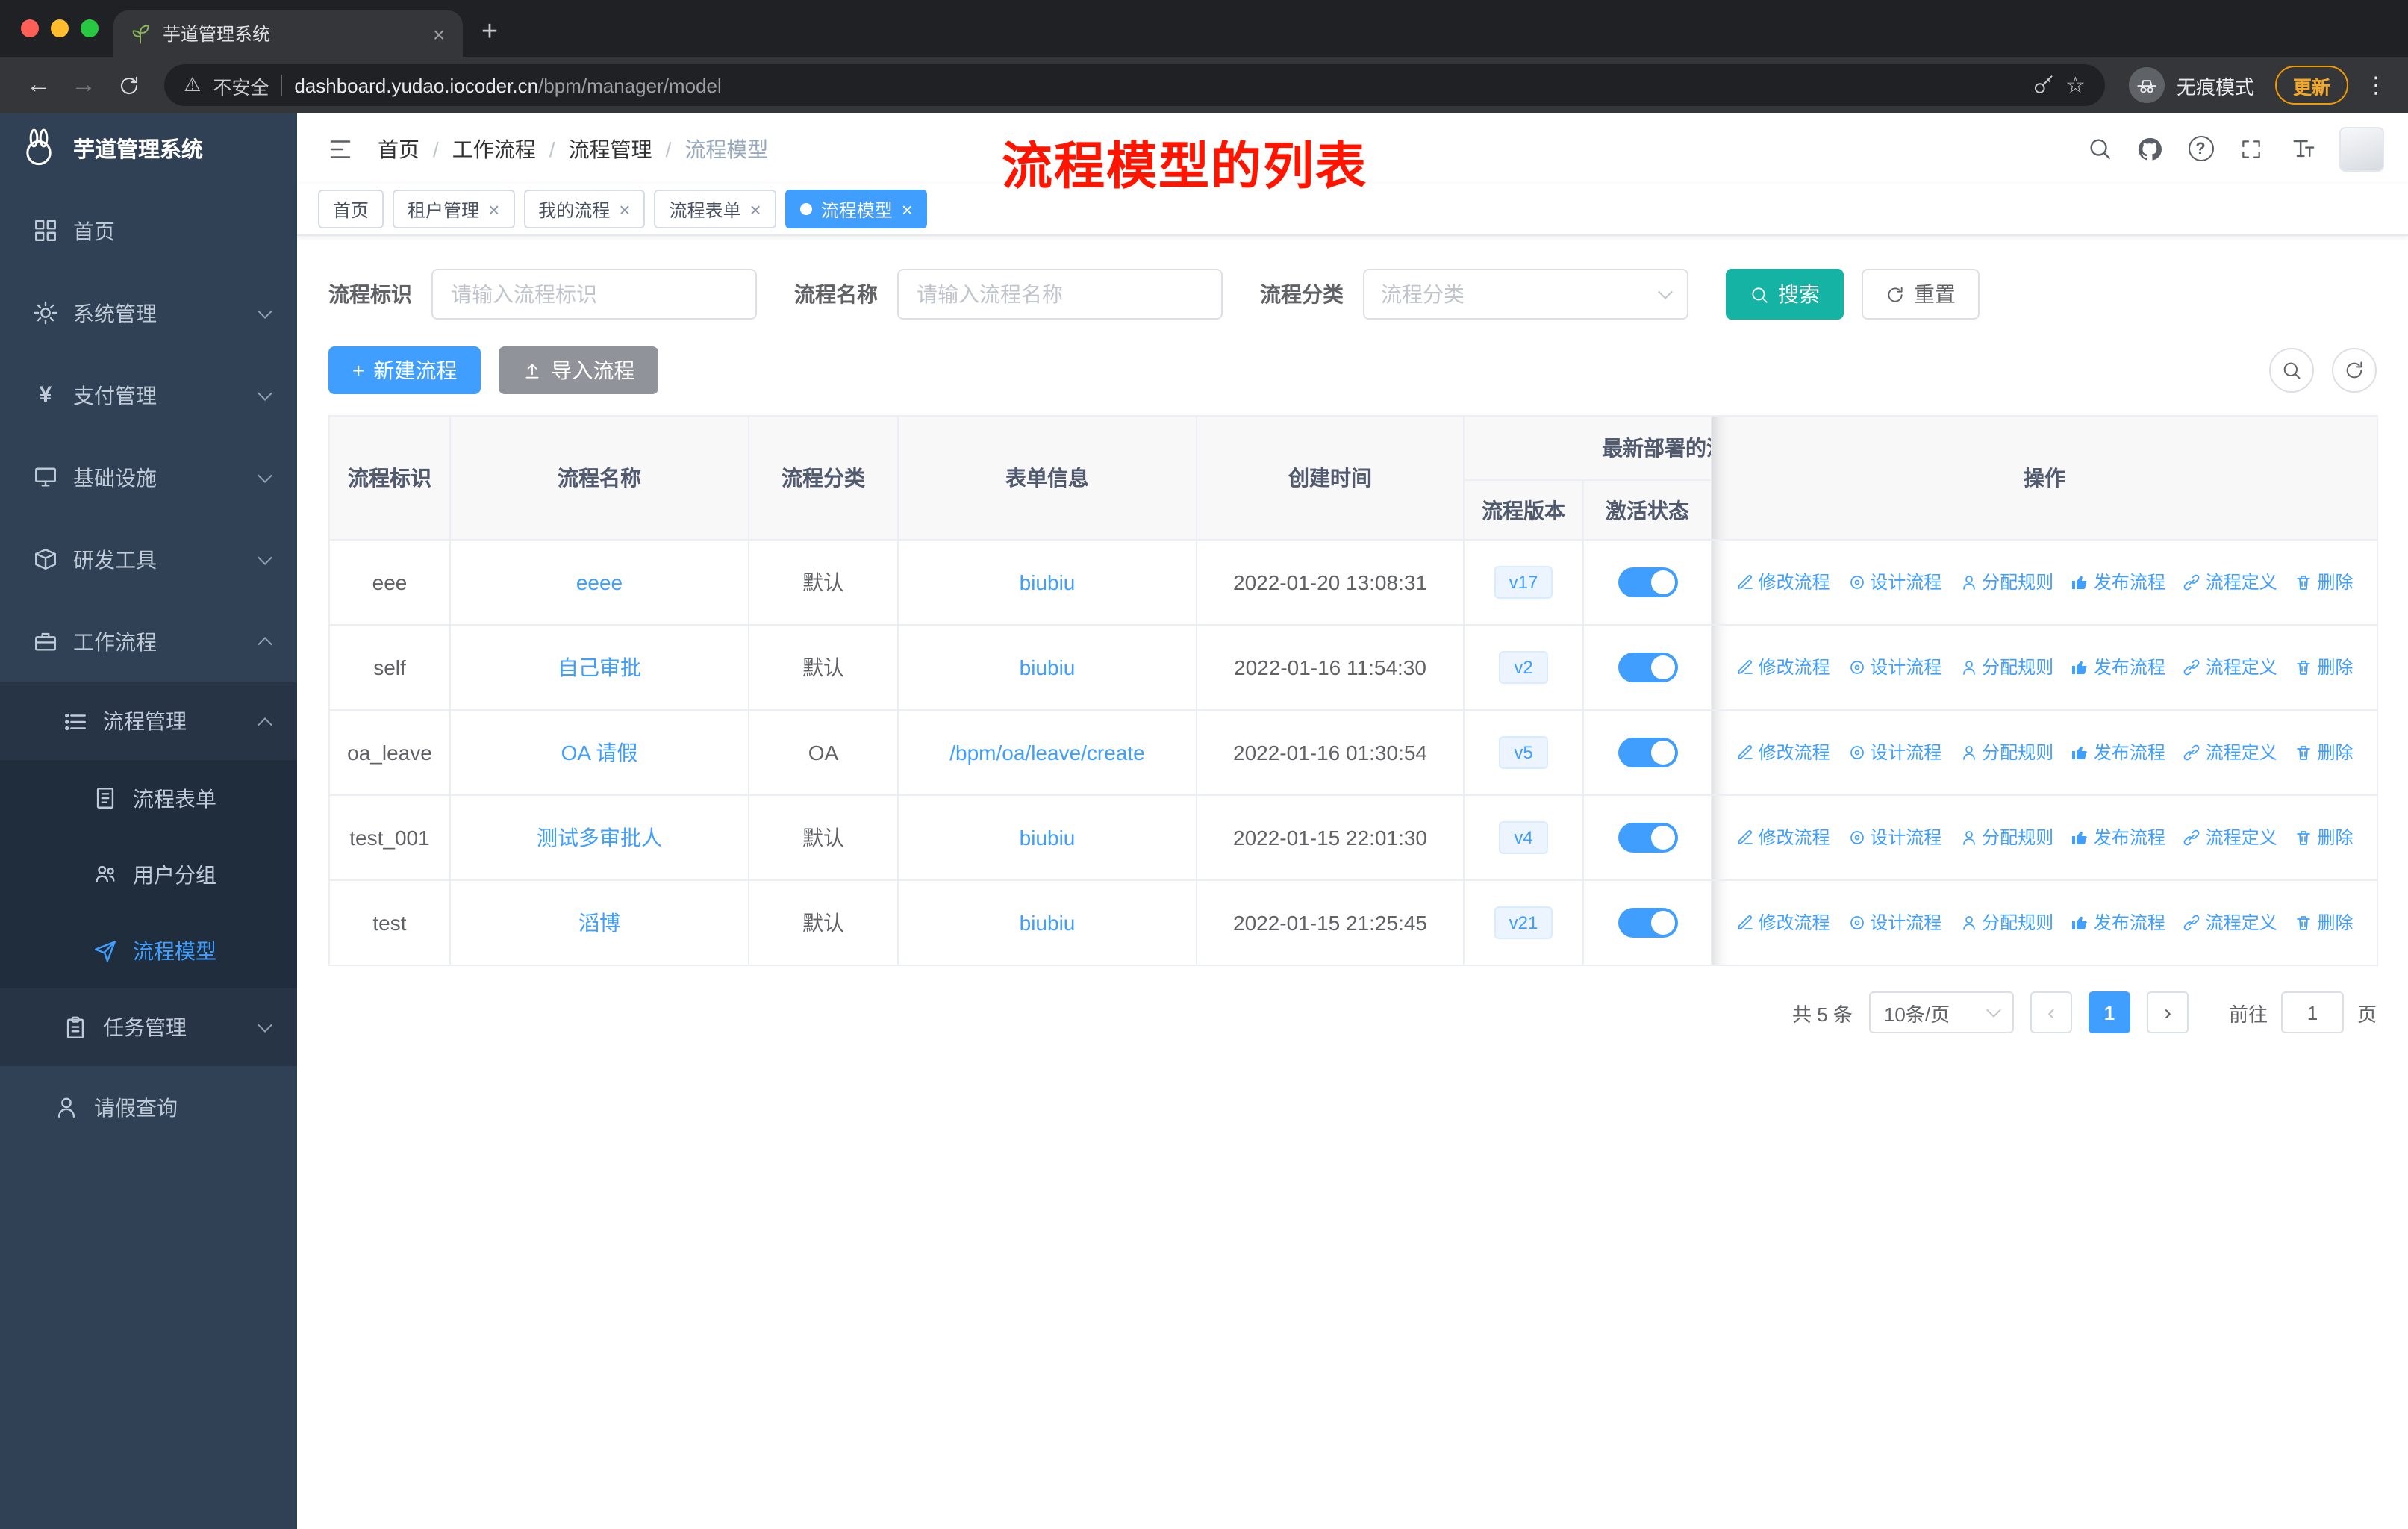 This screenshot has height=1529, width=2408. What do you see at coordinates (148, 559) in the screenshot?
I see `sidebar-item-devtools: 研发工具` at bounding box center [148, 559].